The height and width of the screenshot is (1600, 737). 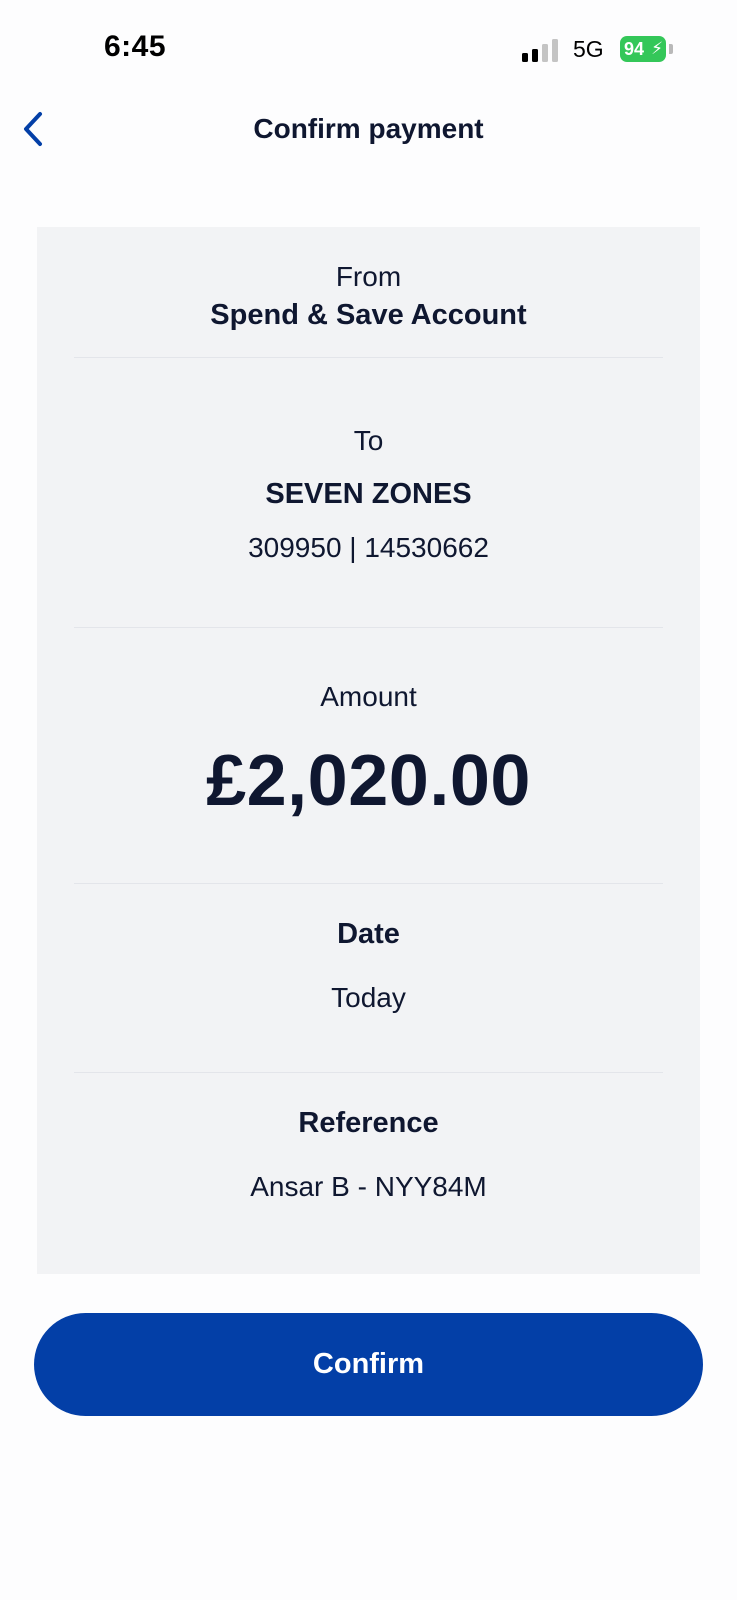 I want to click on battery-cap, so click(x=671, y=49).